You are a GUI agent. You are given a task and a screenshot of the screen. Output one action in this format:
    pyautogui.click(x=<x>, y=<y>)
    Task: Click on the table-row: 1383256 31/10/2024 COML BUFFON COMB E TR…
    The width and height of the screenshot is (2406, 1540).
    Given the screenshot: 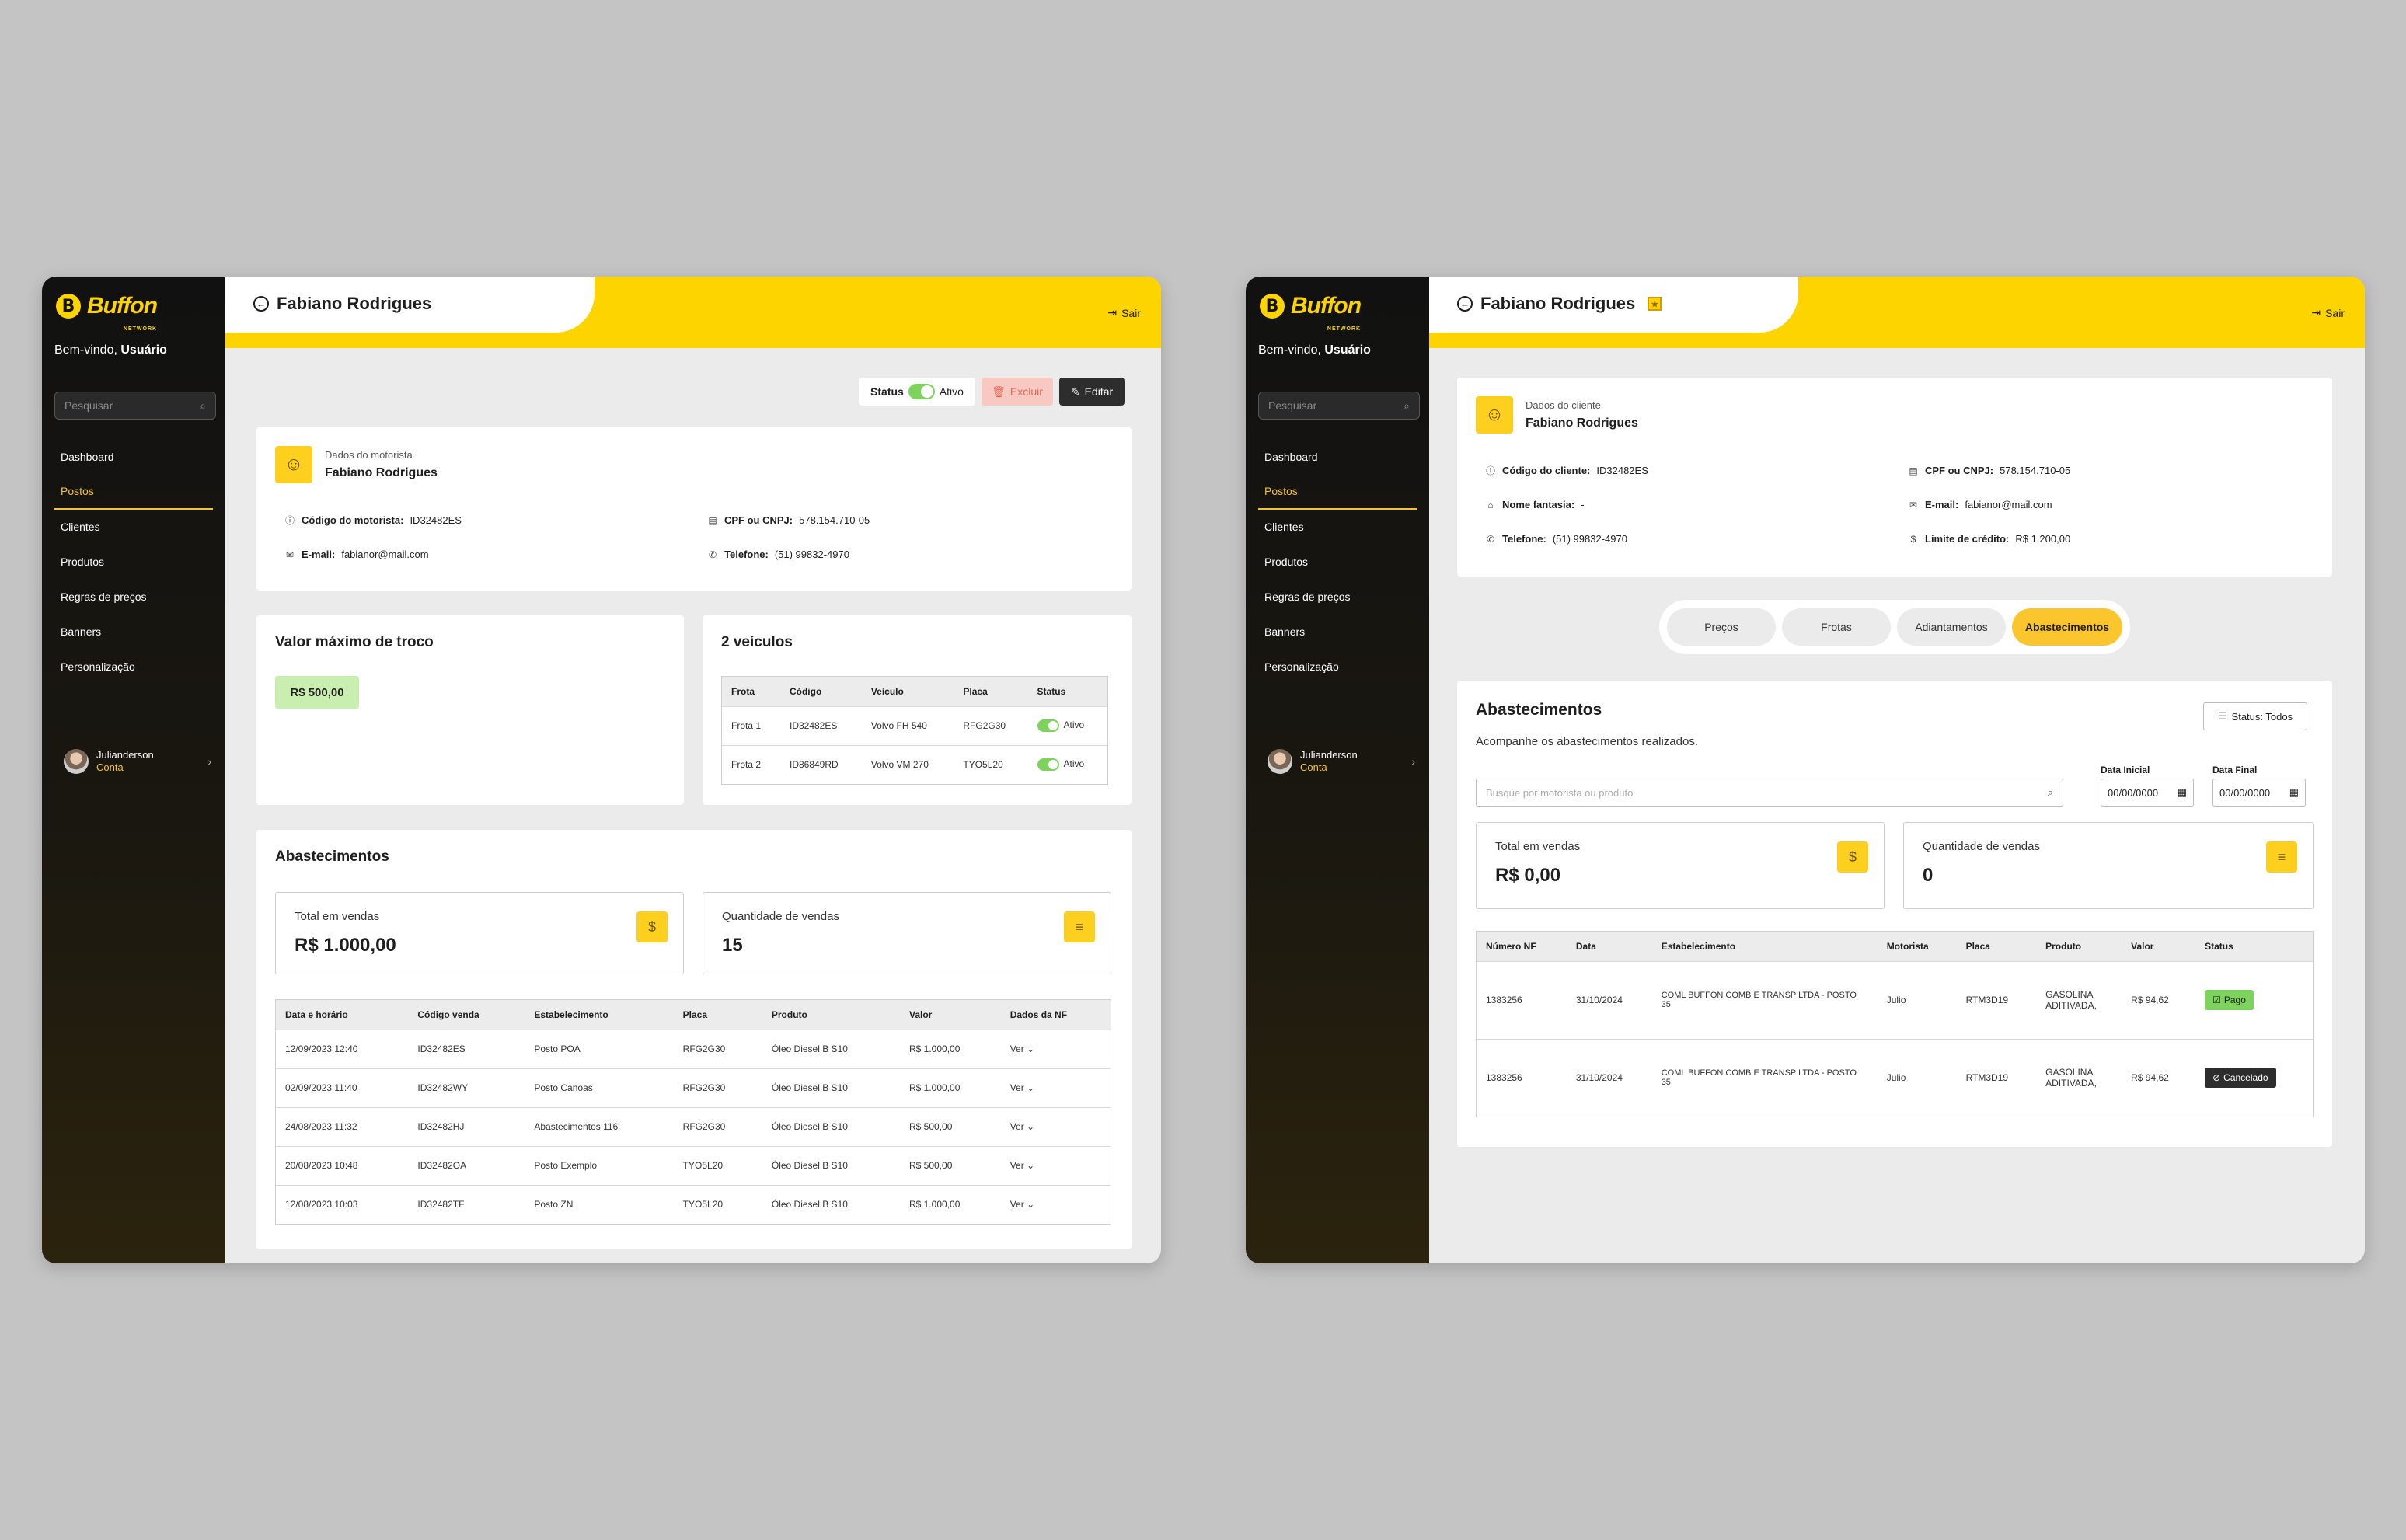 What is the action you would take?
    pyautogui.click(x=1895, y=1077)
    